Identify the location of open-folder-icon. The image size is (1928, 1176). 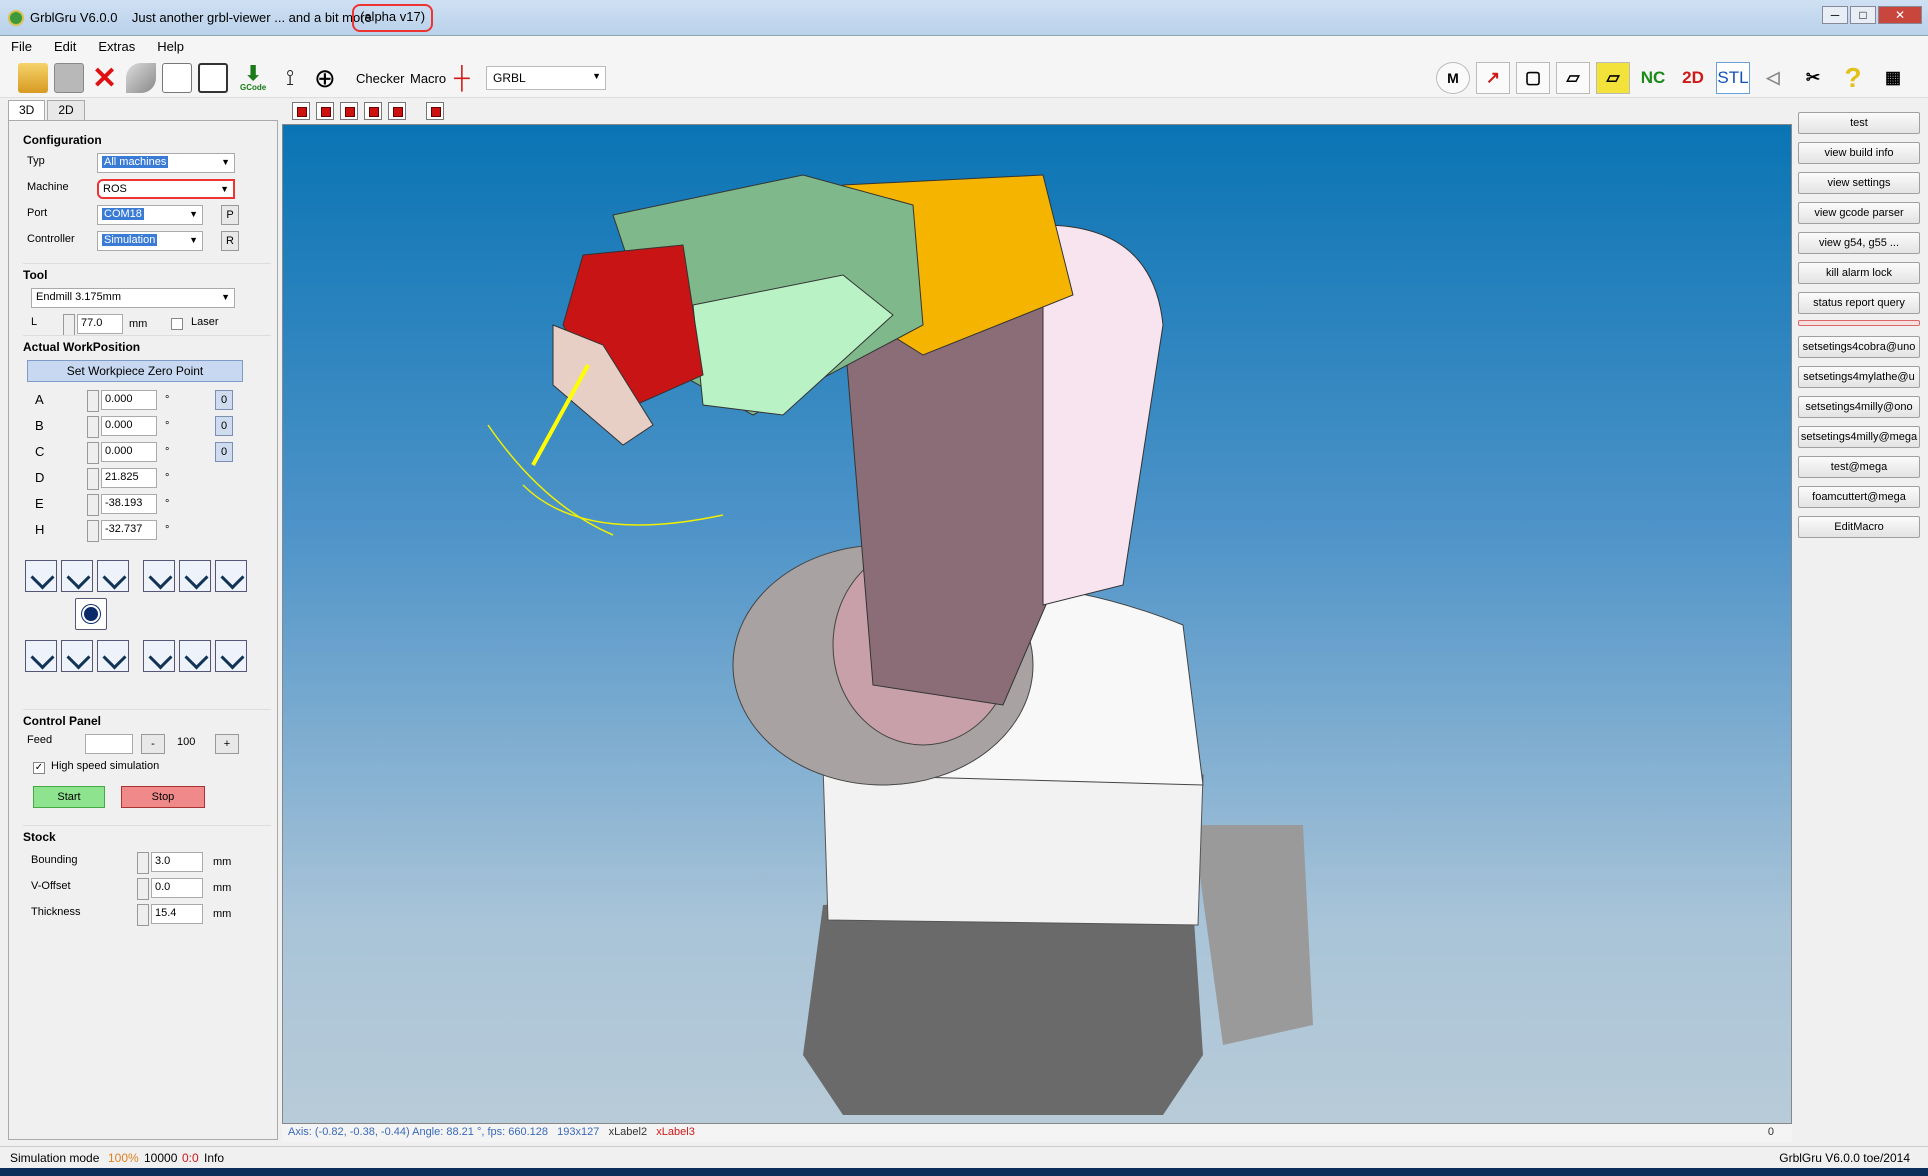
(33, 78).